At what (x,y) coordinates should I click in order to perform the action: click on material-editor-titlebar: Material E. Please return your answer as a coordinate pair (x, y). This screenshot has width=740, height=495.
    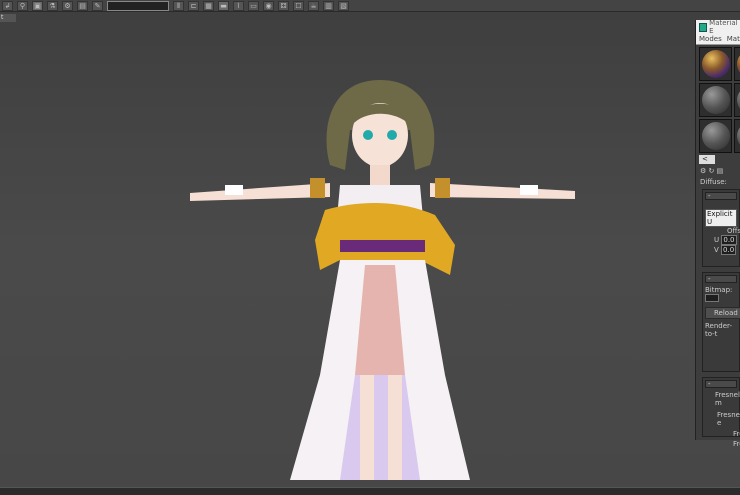
    Looking at the image, I should click on (718, 27).